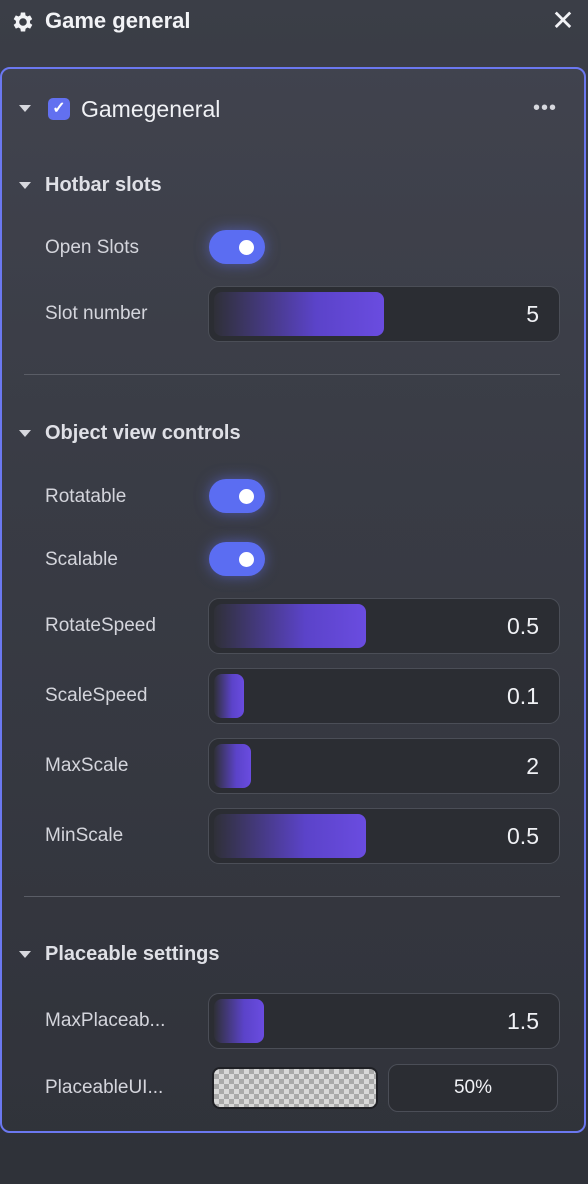 The image size is (588, 1184). I want to click on rotate-speed-label: RotateSpeed, so click(100, 625).